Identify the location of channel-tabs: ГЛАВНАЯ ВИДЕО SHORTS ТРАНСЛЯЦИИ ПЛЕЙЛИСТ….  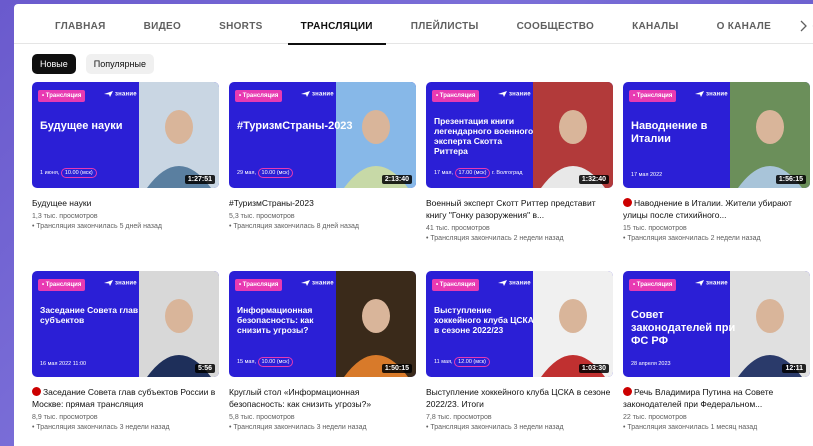
(413, 24).